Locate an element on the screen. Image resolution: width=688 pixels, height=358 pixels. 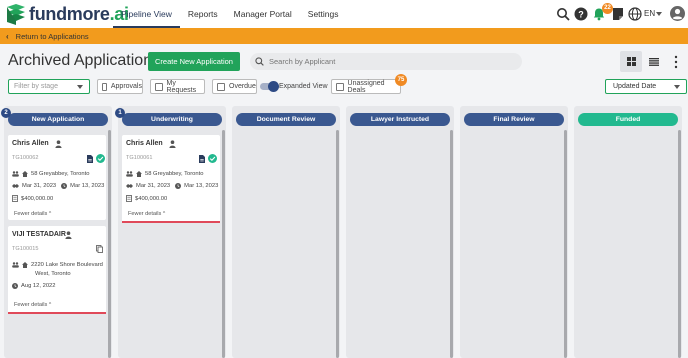
column-header: Funded is located at coordinates (628, 119).